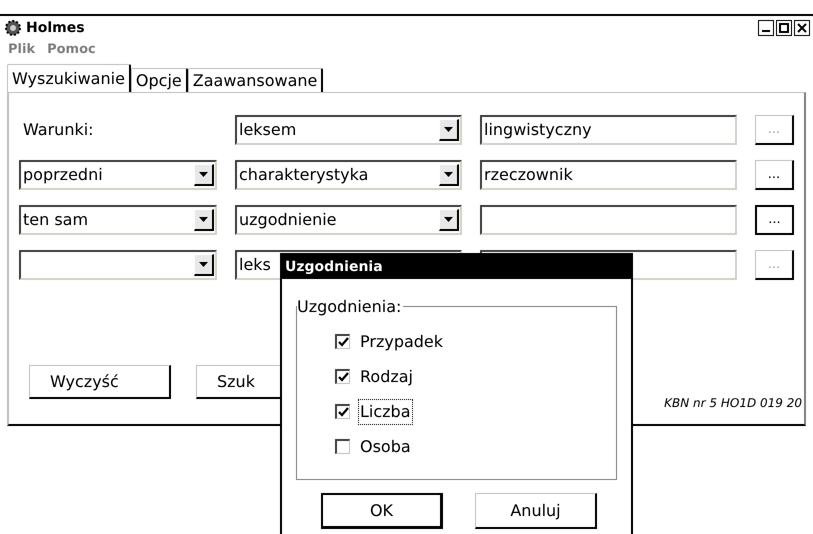 This screenshot has height=534, width=813. What do you see at coordinates (63, 175) in the screenshot?
I see `dropdown-value: poprzedni` at bounding box center [63, 175].